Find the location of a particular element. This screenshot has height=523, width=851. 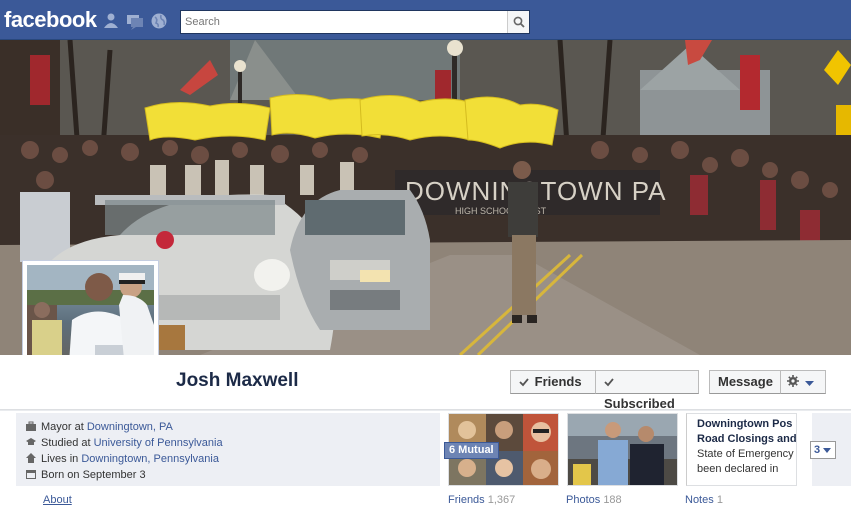

profile-name: Josh Maxwell is located at coordinates (237, 381).